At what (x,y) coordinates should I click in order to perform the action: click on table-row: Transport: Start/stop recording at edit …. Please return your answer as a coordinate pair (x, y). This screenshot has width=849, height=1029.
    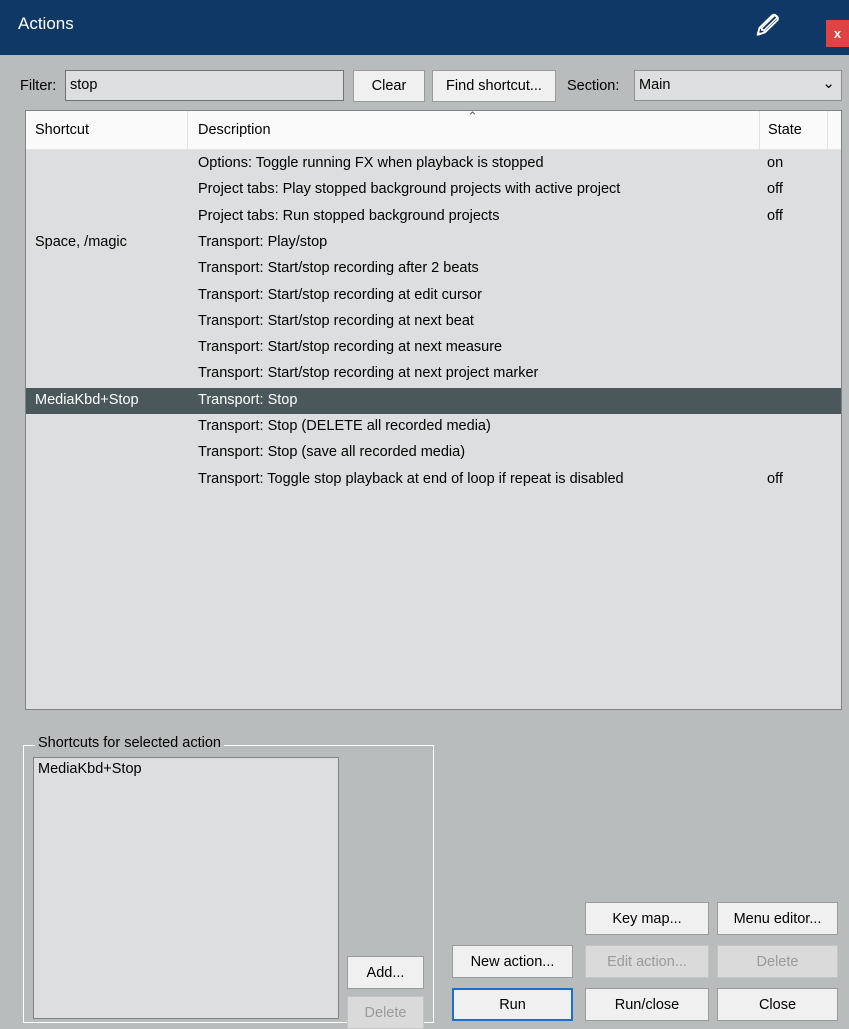
    Looking at the image, I should click on (433, 296).